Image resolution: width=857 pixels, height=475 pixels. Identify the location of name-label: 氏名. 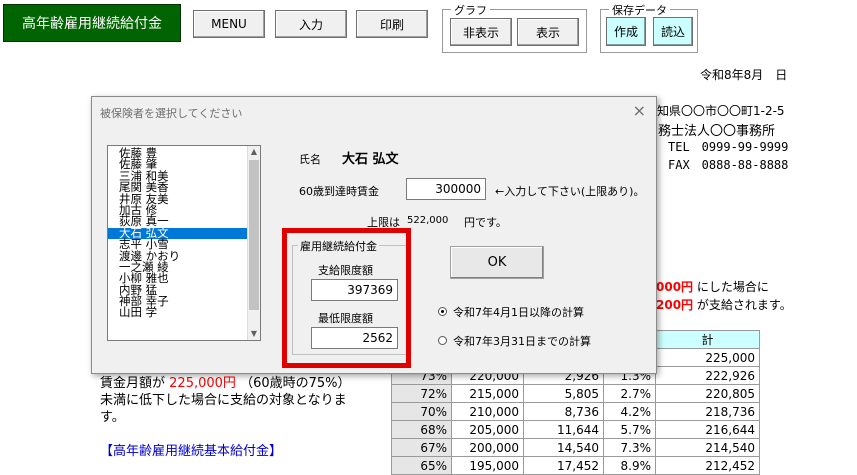
(310, 159).